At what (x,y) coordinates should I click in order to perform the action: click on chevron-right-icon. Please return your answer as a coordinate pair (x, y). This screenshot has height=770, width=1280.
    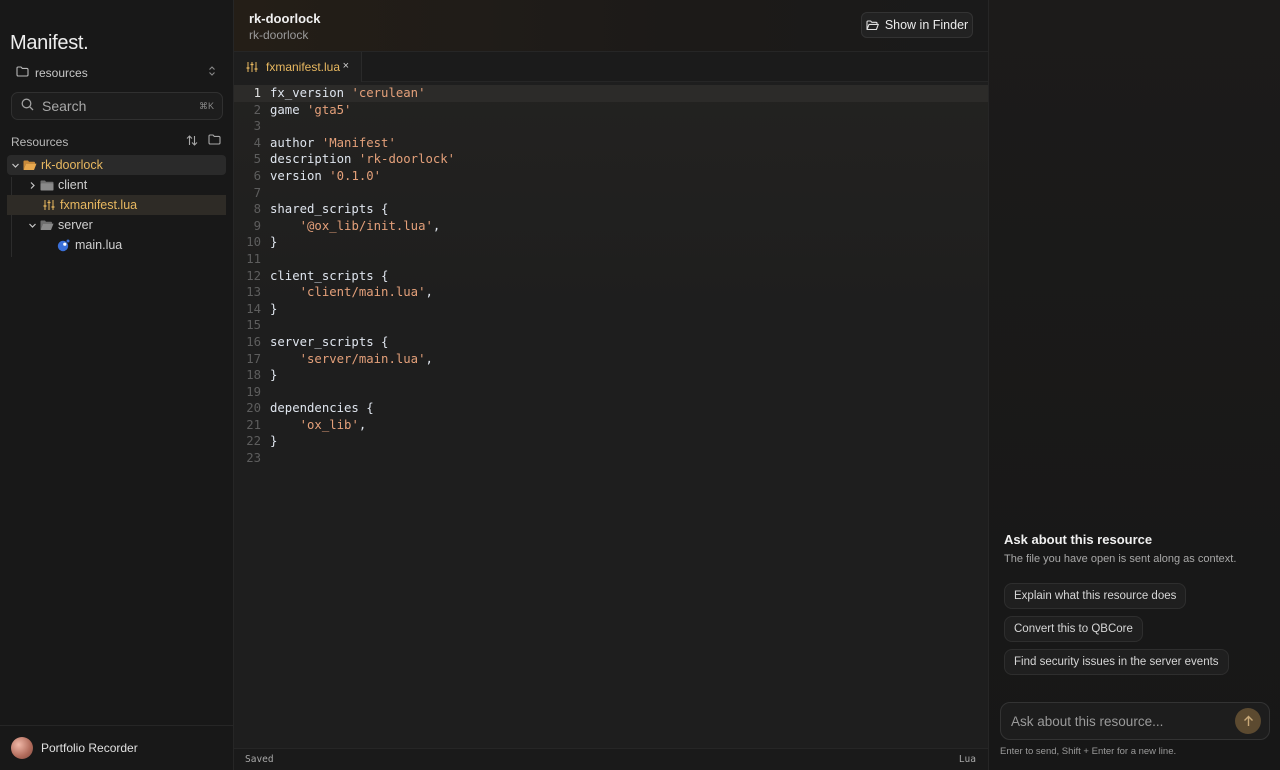
    Looking at the image, I should click on (32, 185).